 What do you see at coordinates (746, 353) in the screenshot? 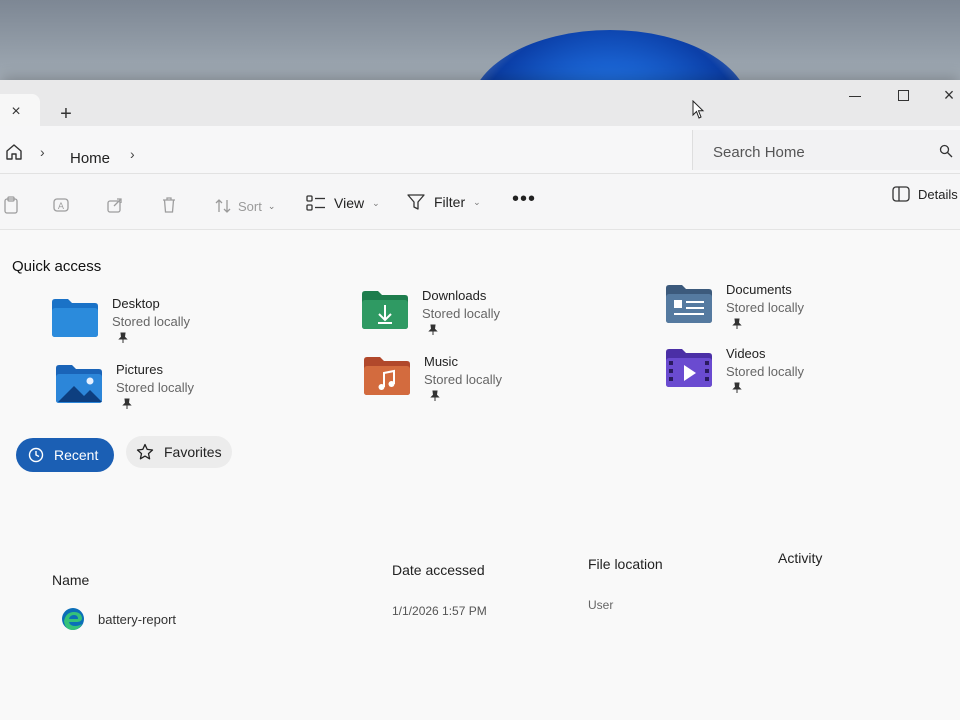
I see `item-name: Videos` at bounding box center [746, 353].